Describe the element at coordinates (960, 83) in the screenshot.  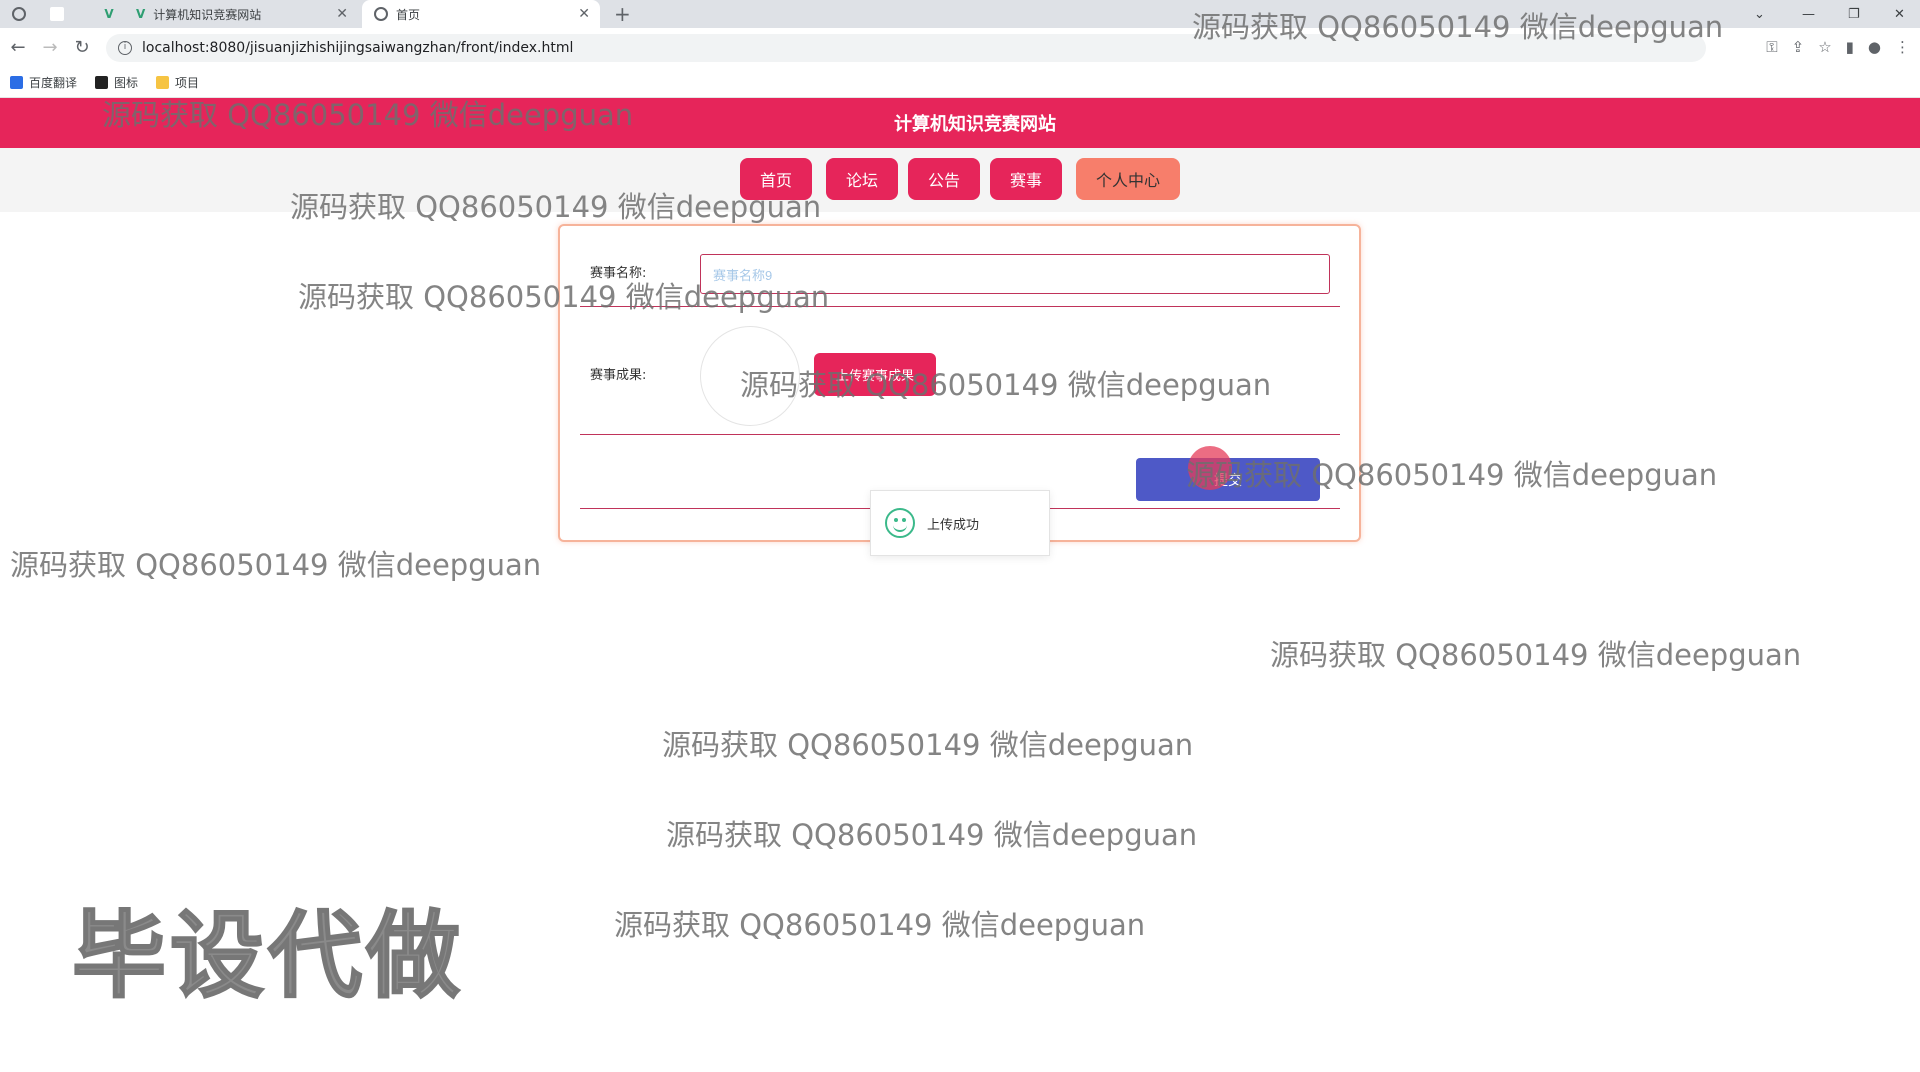
I see `bookmarks-bar: 百度翻译 图标 项目` at that location.